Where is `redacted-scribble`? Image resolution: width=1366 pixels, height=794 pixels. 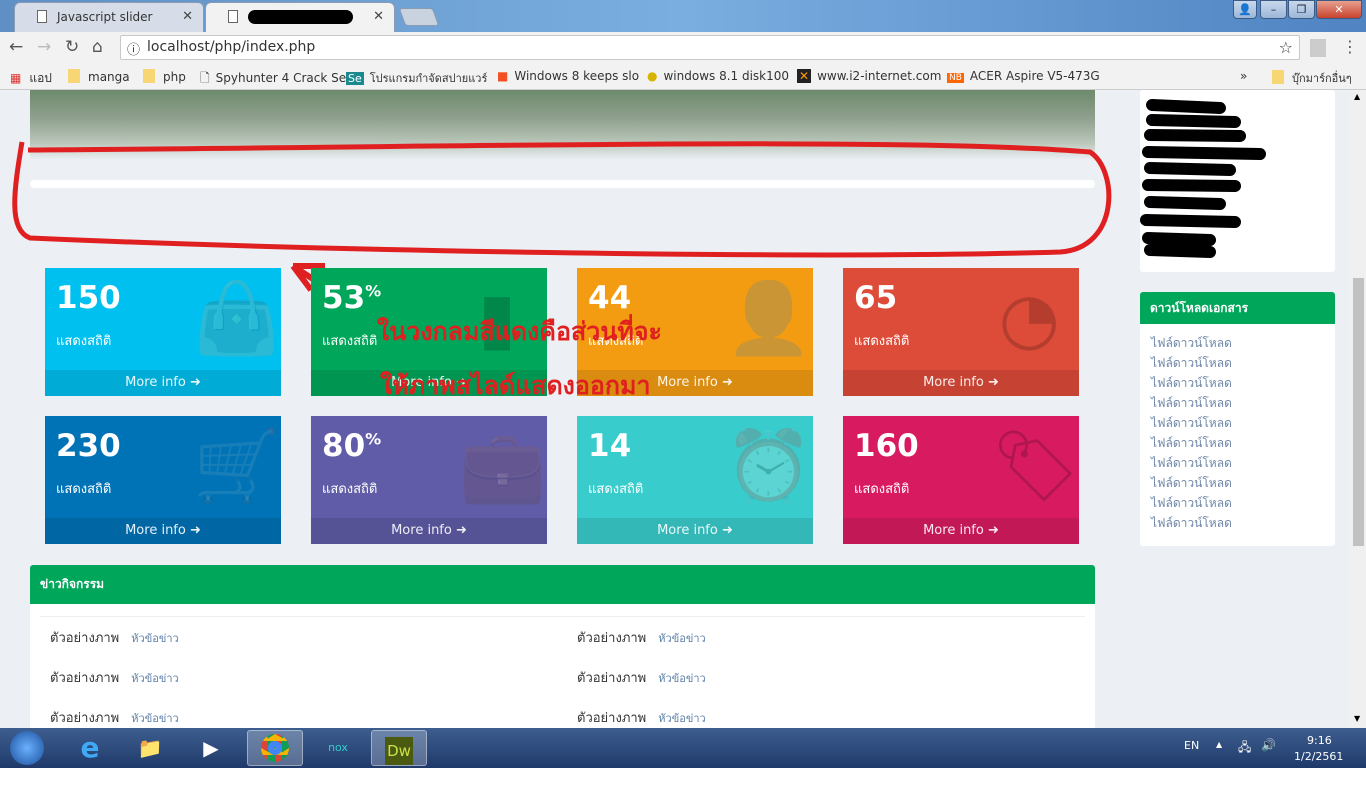
redacted-scribble is located at coordinates (1203, 178).